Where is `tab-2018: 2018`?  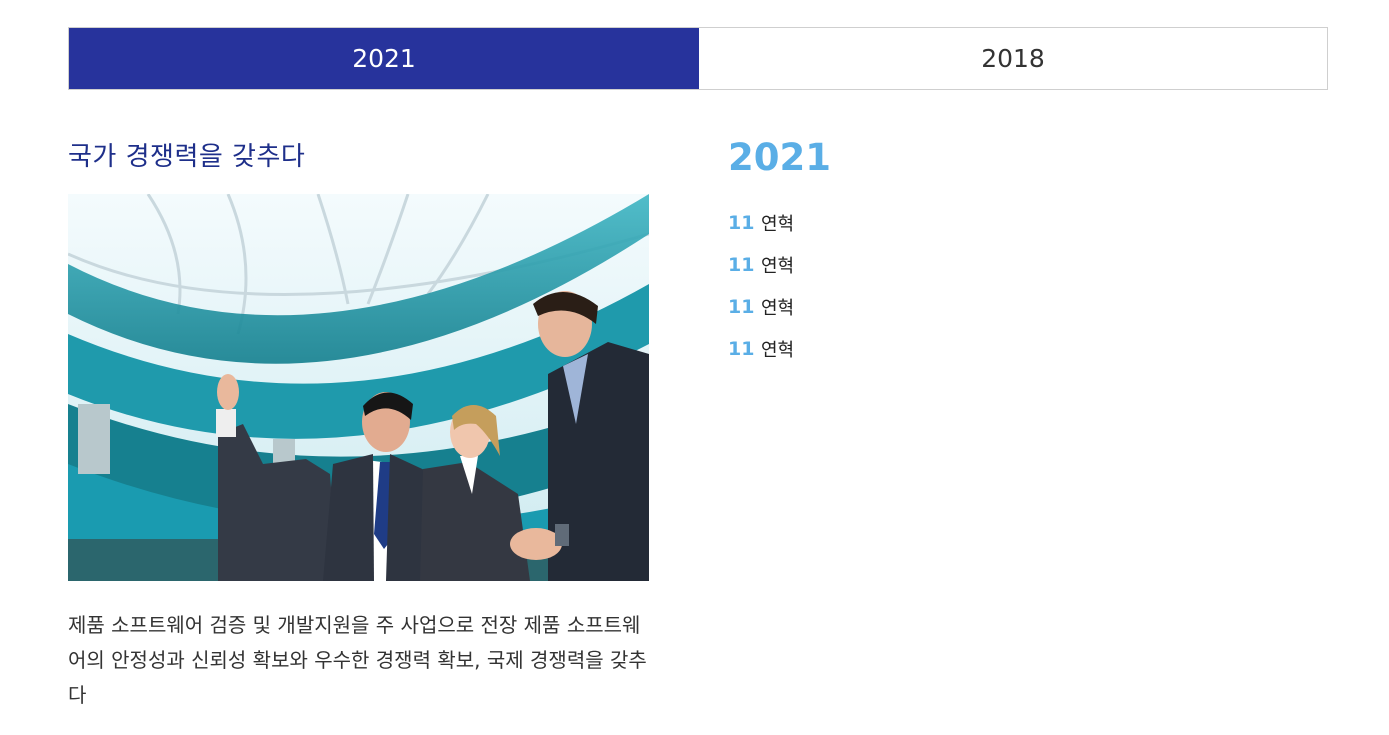 tab-2018: 2018 is located at coordinates (1013, 58).